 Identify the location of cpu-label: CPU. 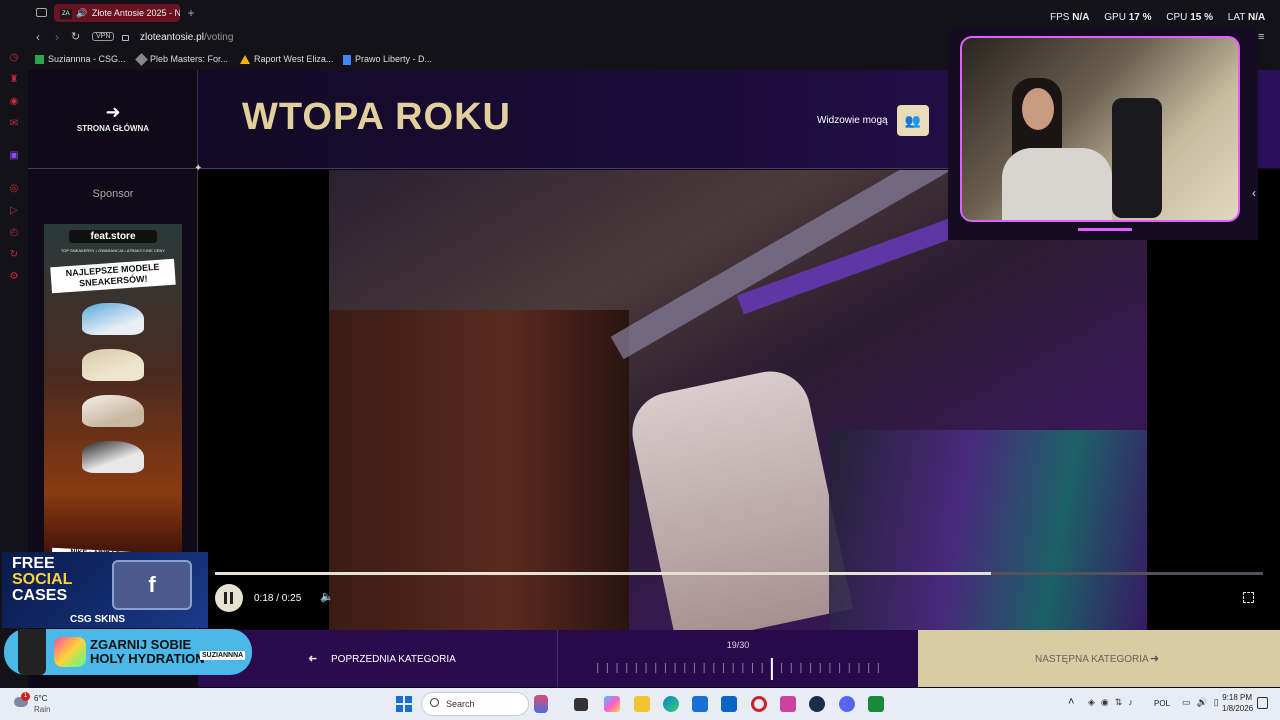
(1177, 17).